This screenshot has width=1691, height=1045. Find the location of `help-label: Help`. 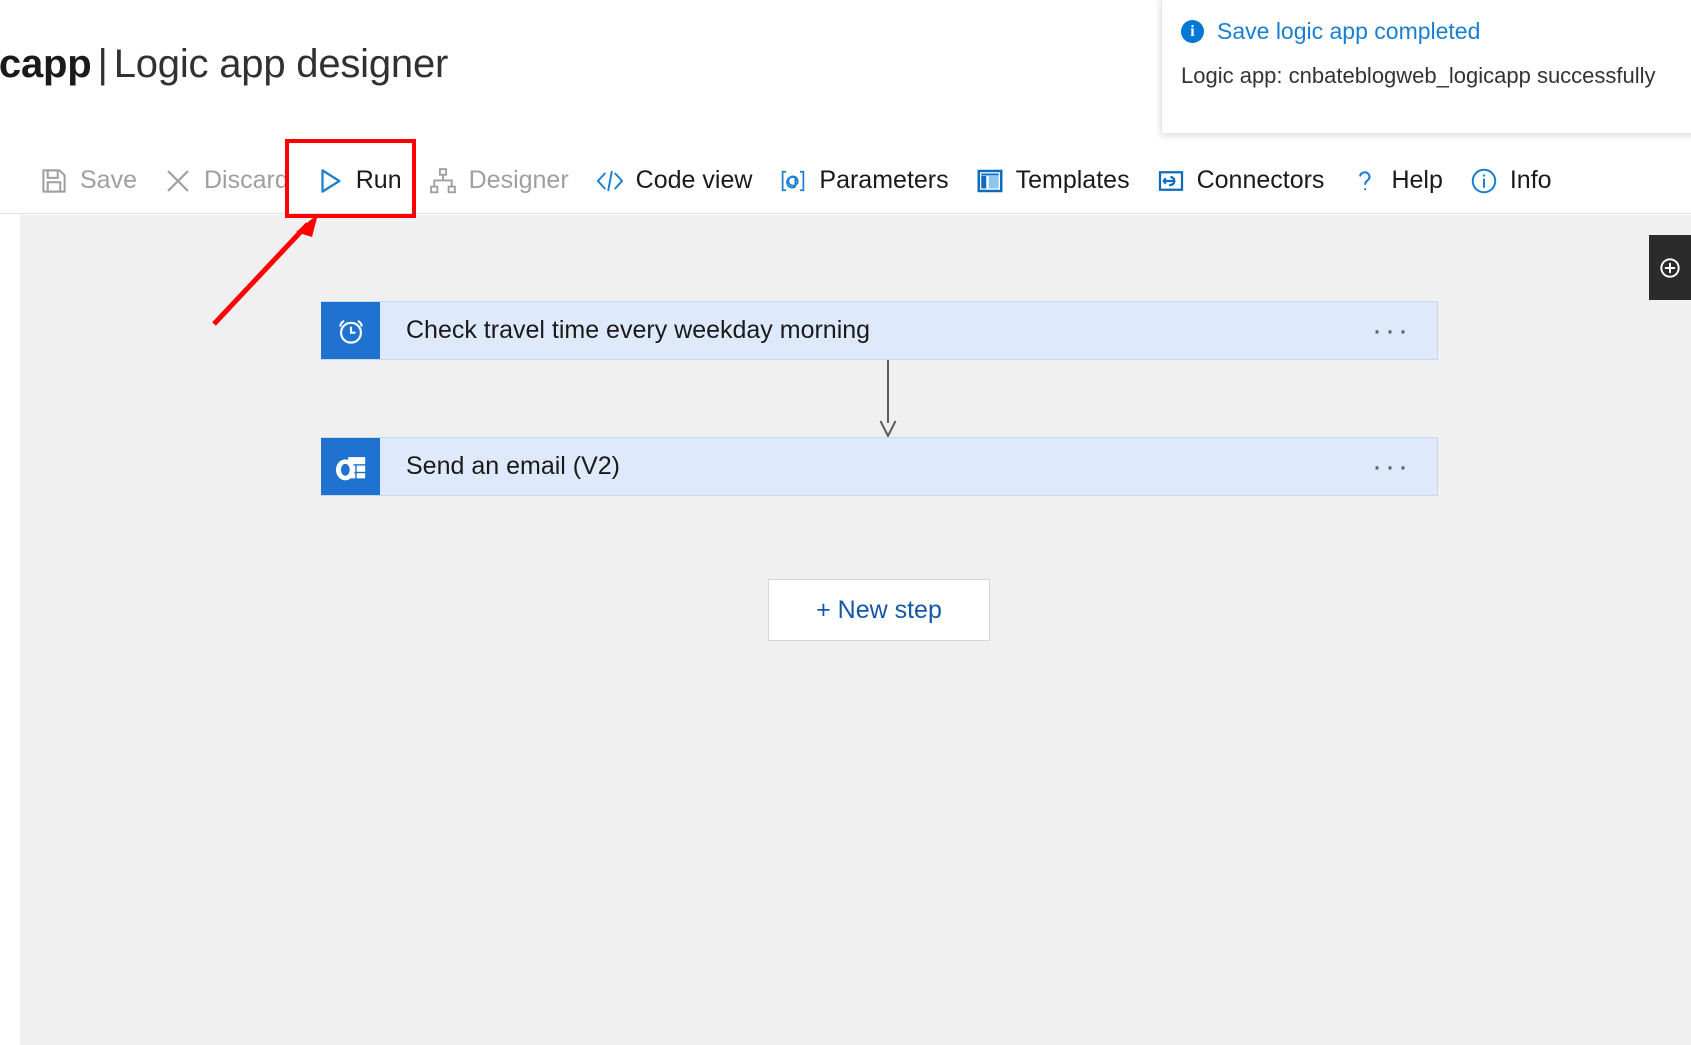

help-label: Help is located at coordinates (1417, 180).